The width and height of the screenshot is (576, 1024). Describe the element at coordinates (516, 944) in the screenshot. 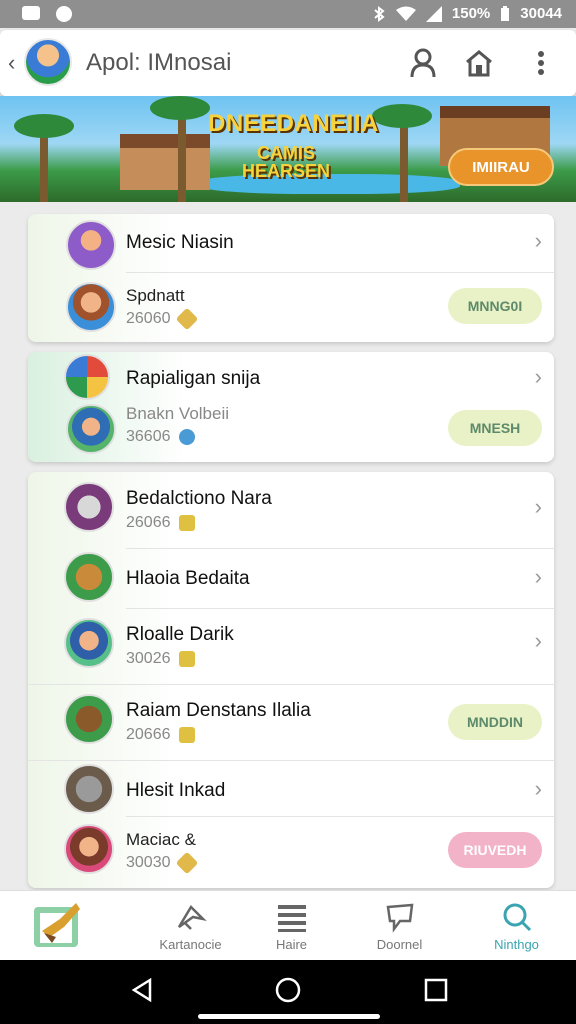

I see `nav-label: Ninthgo` at that location.